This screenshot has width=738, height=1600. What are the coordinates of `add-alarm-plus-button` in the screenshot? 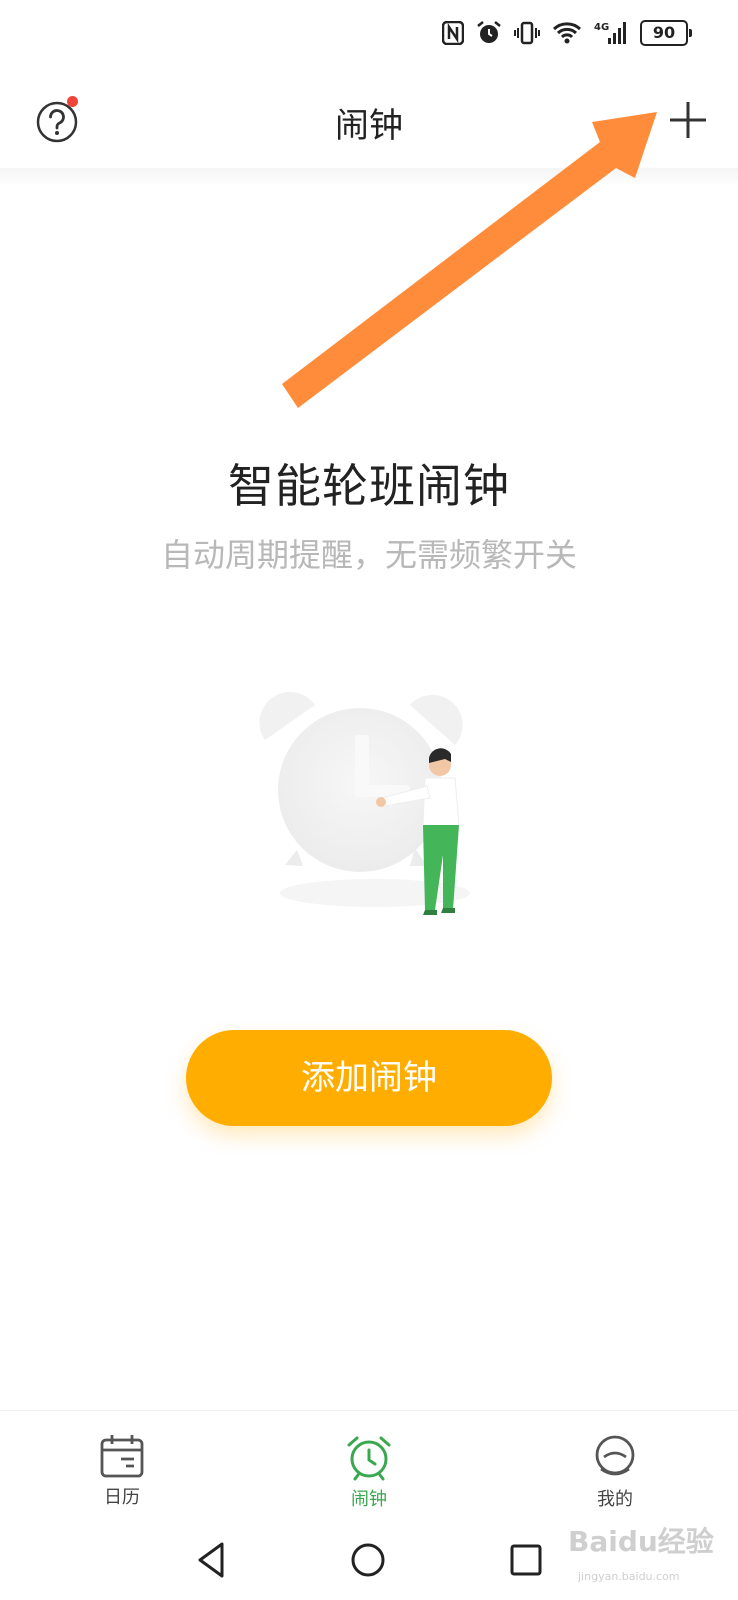 It's located at (688, 120).